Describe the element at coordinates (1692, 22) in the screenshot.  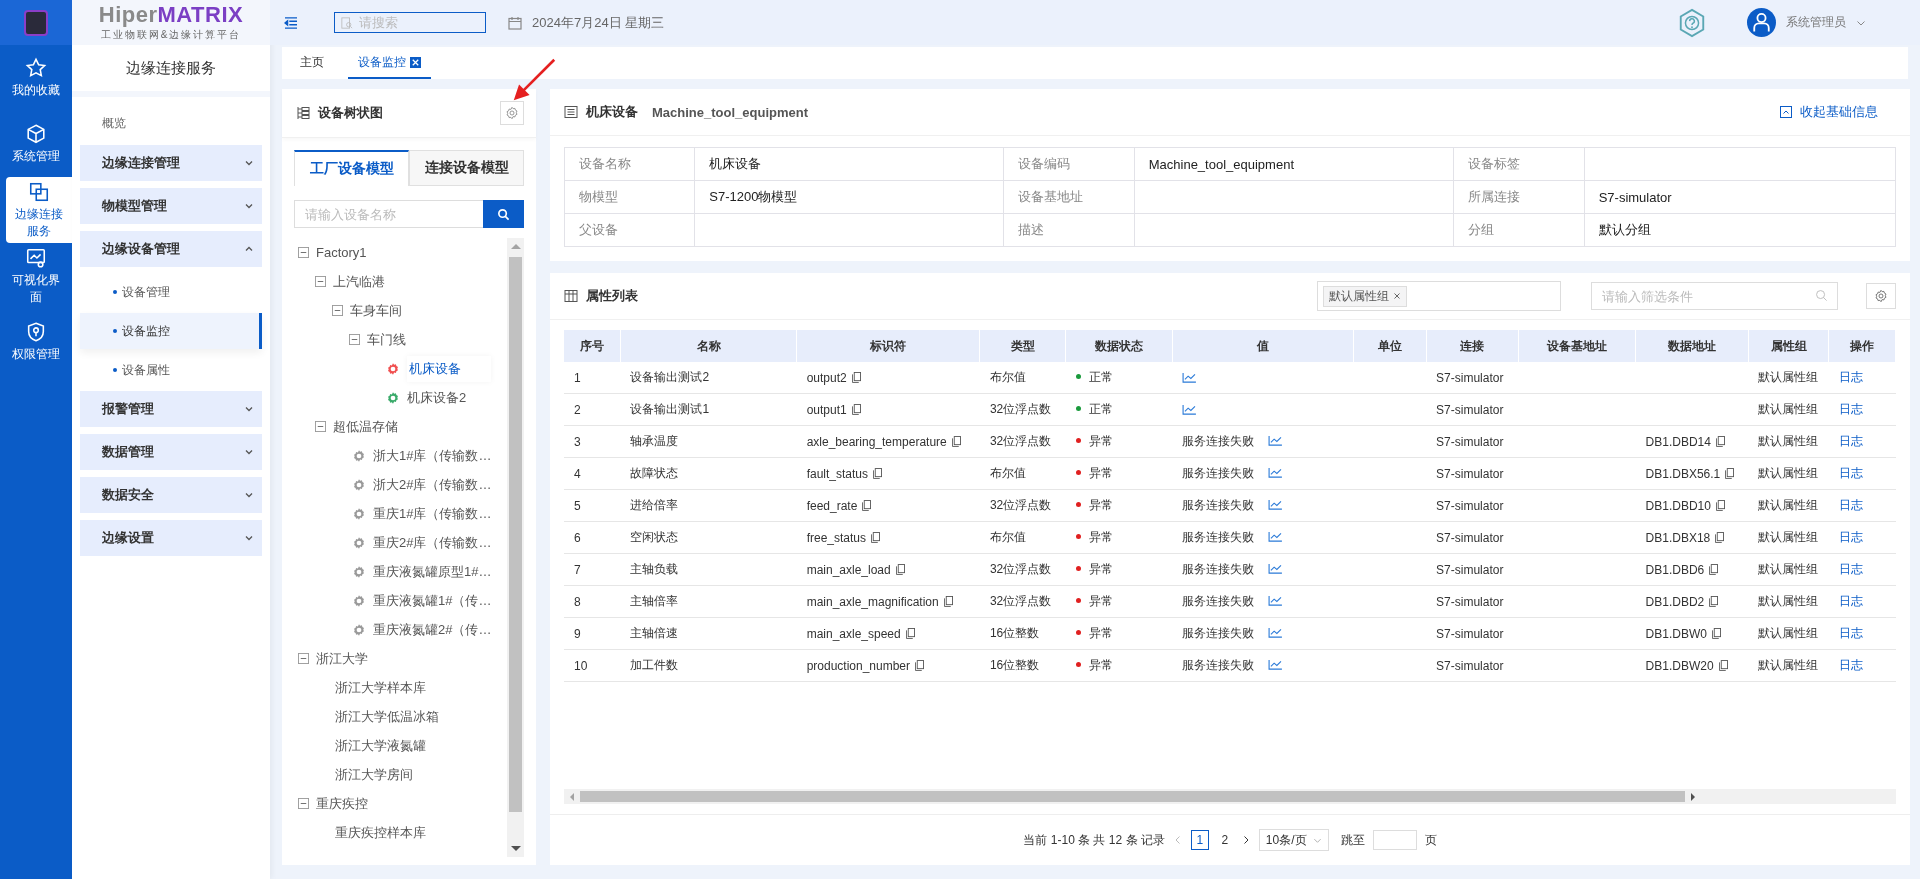
I see `help-icon` at that location.